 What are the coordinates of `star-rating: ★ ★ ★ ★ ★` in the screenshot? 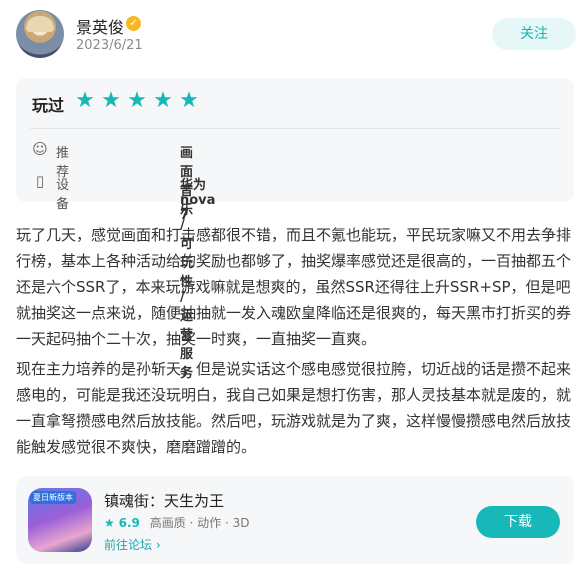 It's located at (137, 101).